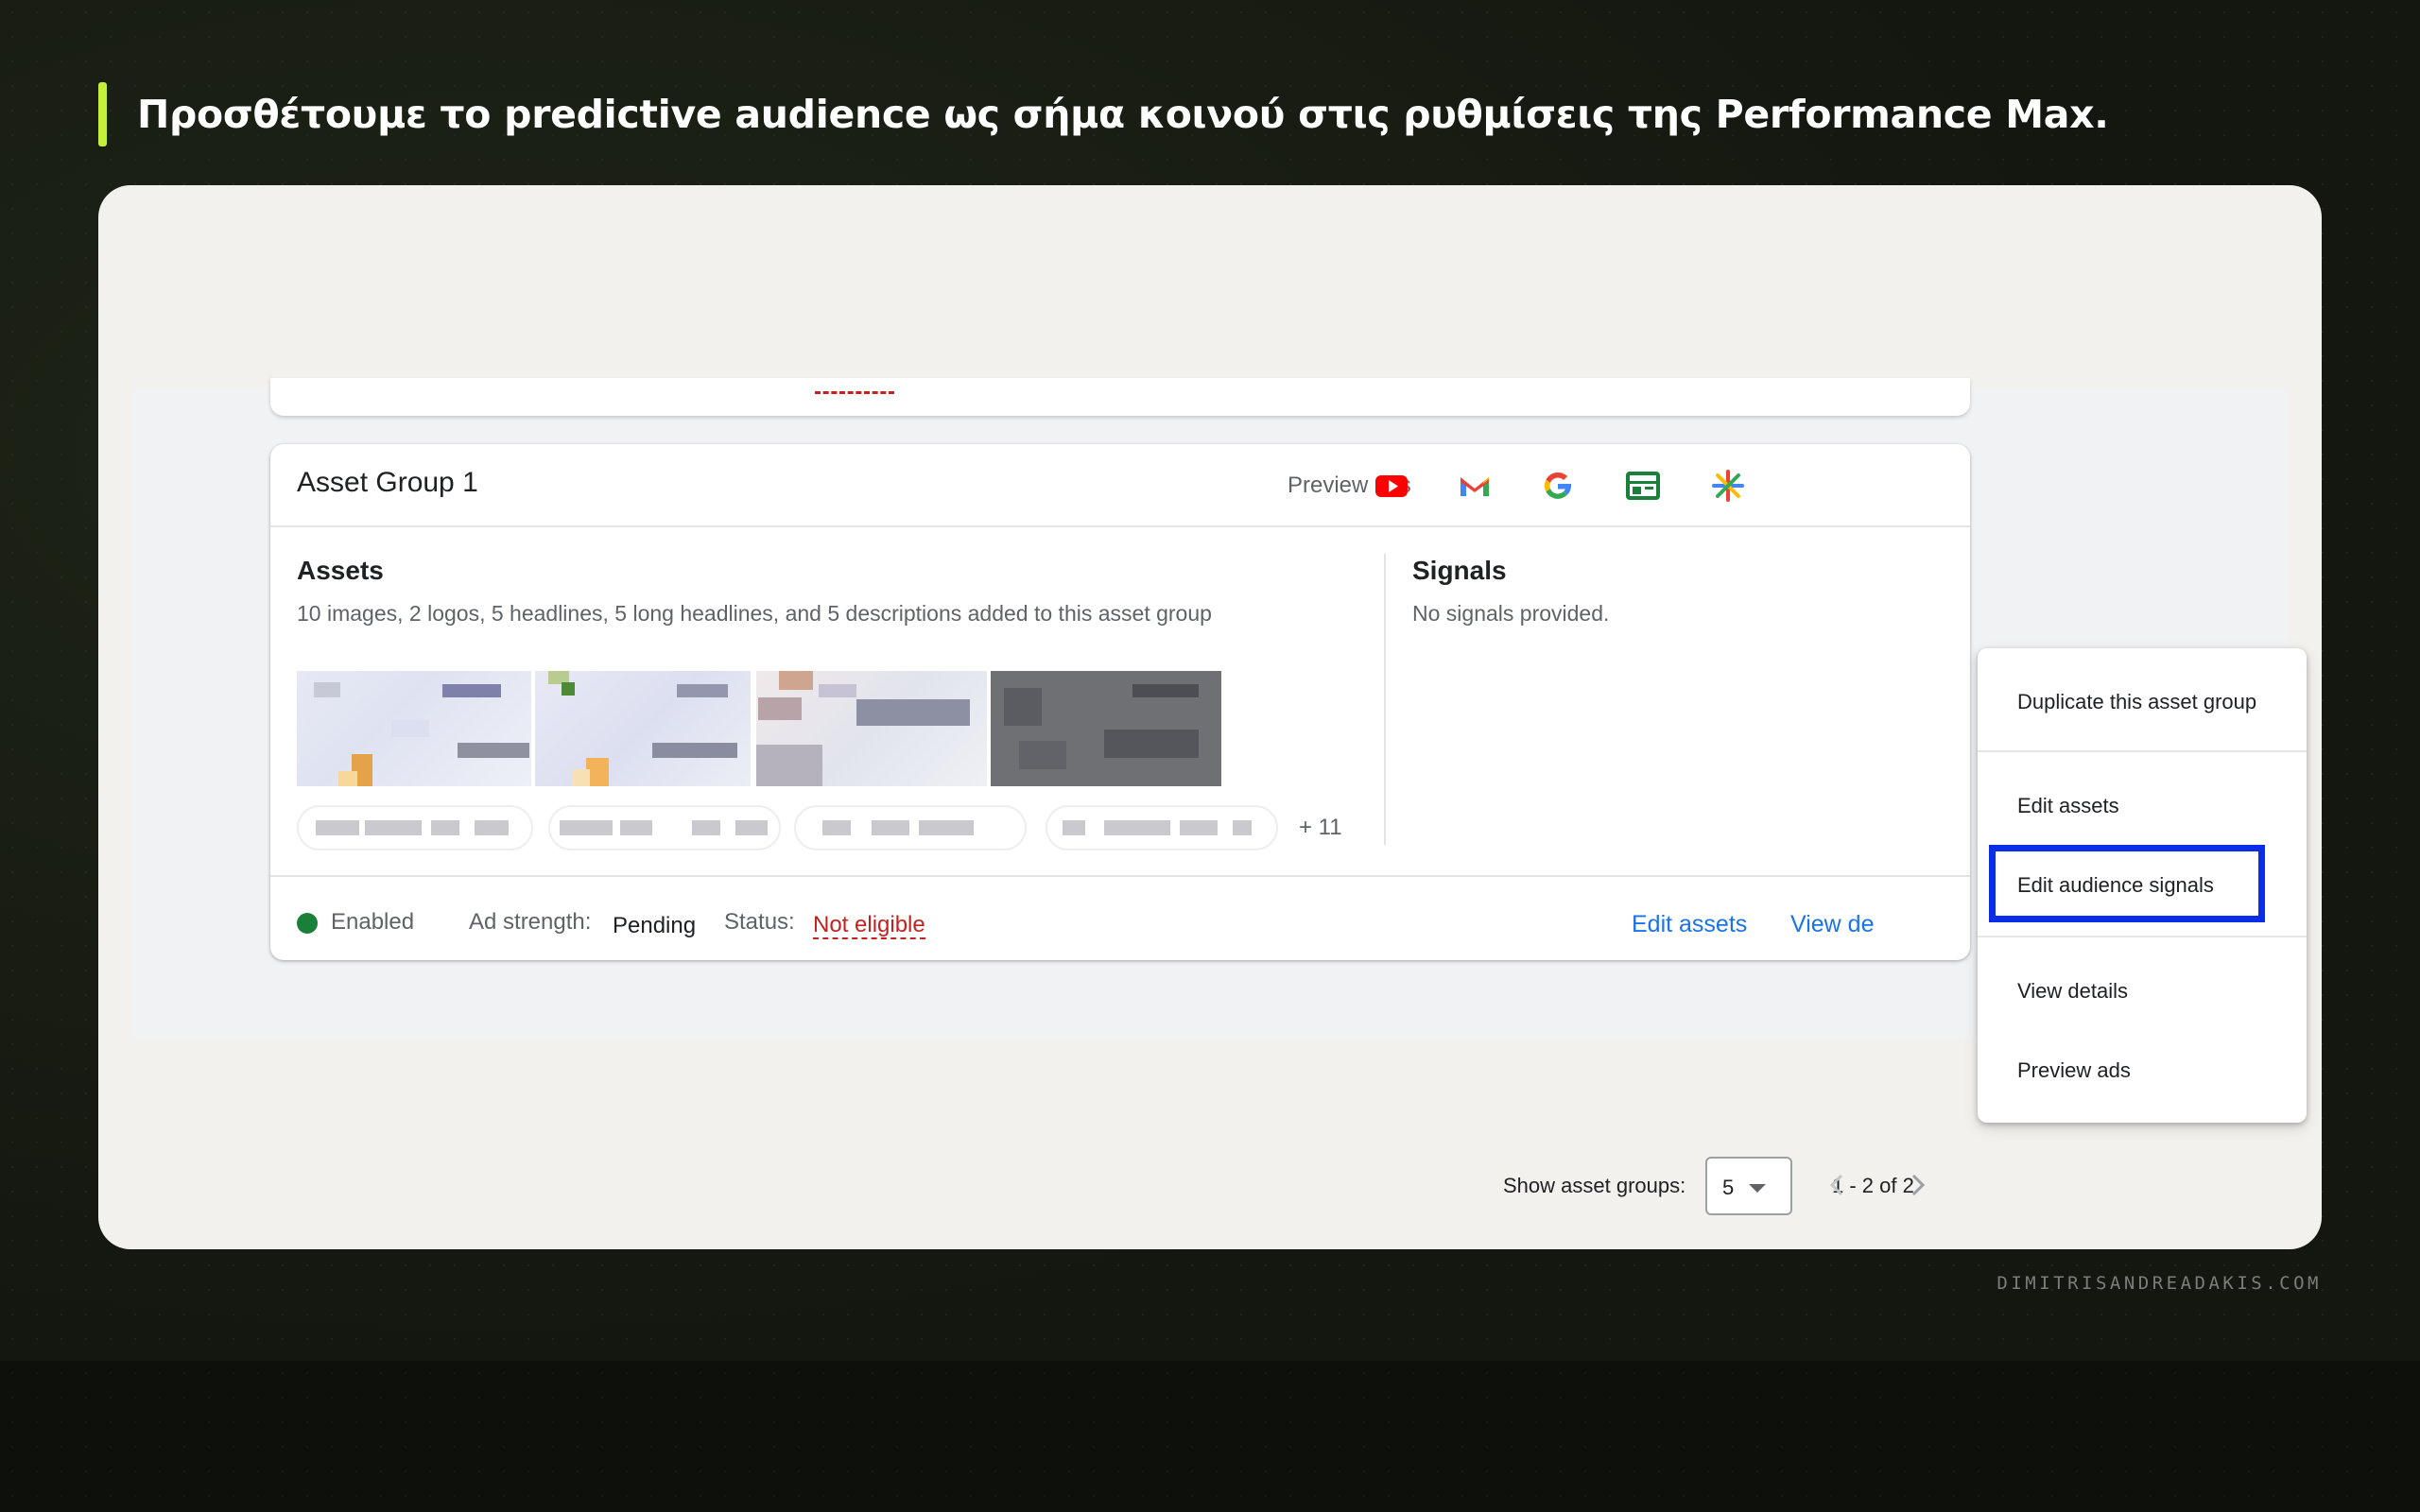 The width and height of the screenshot is (2420, 1512). Describe the element at coordinates (1210, 1436) in the screenshot. I see `bottom-band` at that location.